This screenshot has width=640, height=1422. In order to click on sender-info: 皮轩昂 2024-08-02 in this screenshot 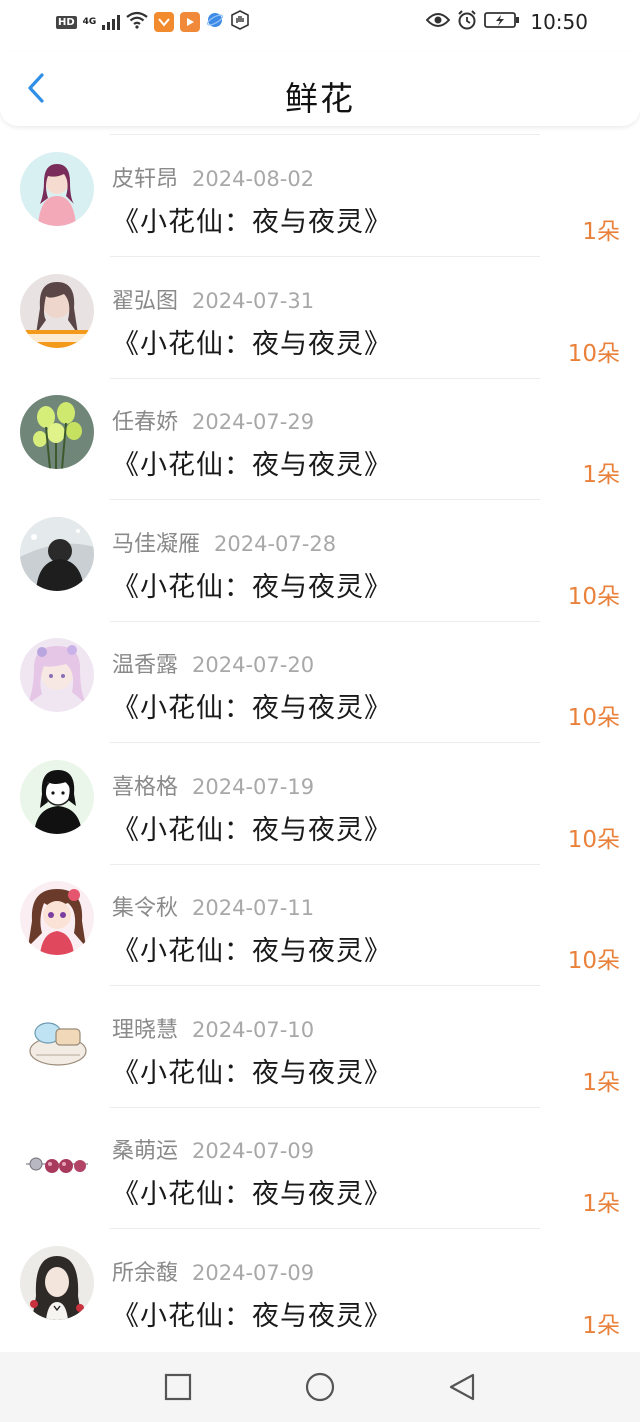, I will do `click(213, 177)`.